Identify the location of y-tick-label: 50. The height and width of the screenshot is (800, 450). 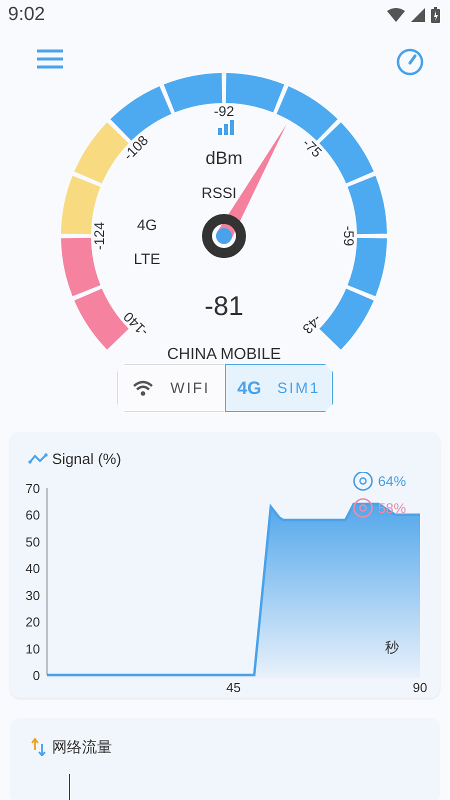
(33, 542).